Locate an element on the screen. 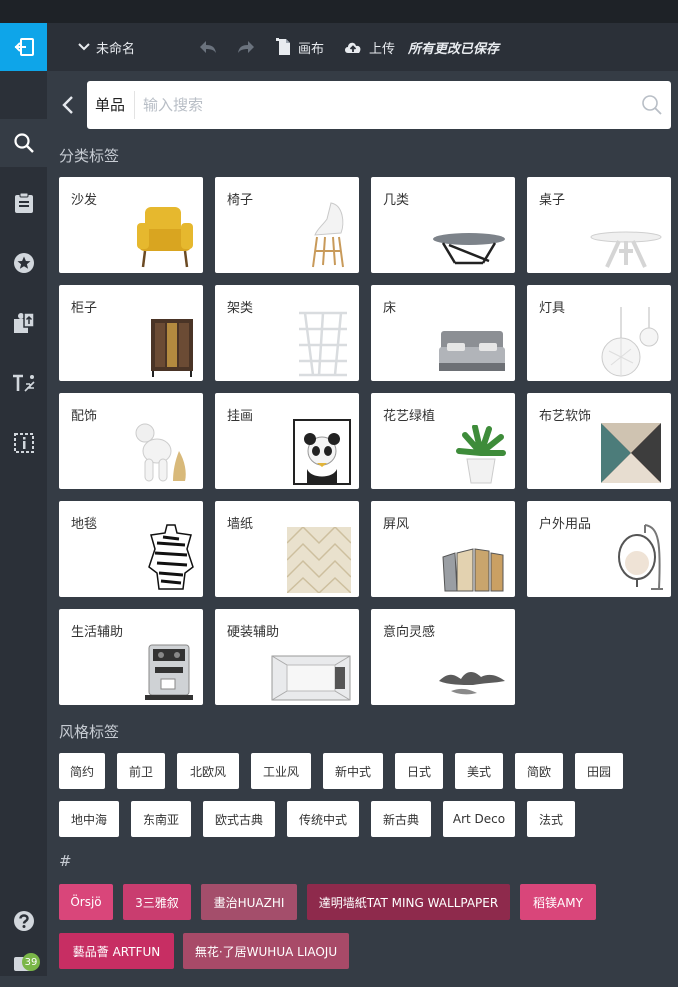 Image resolution: width=678 pixels, height=987 pixels. style-tag: 法式 is located at coordinates (551, 819).